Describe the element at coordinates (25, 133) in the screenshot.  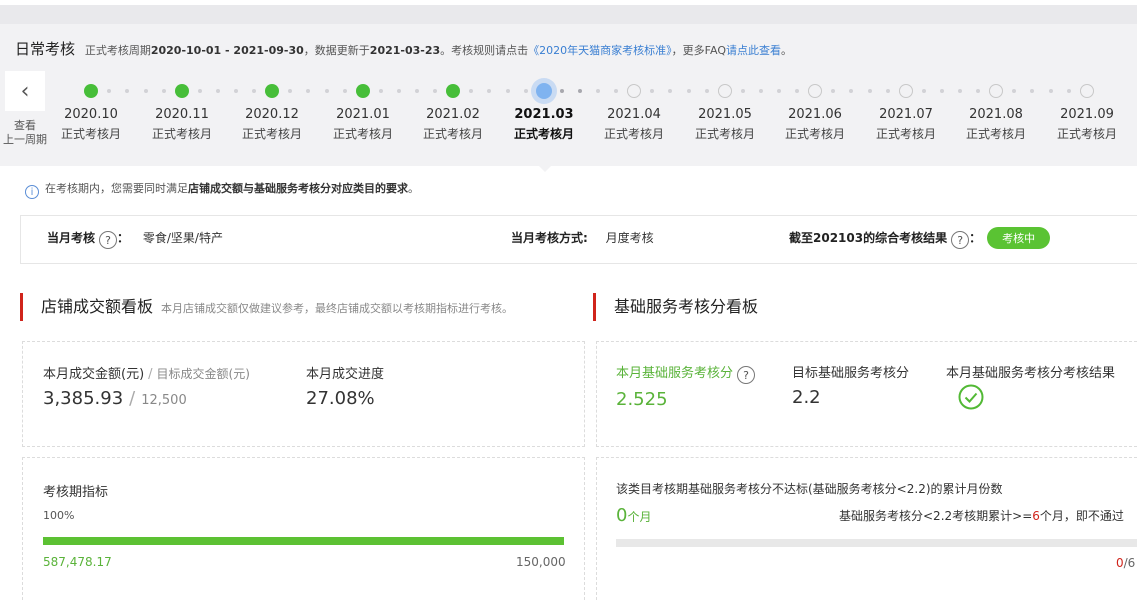
I see `previous-period-label: 查看 上一周期` at that location.